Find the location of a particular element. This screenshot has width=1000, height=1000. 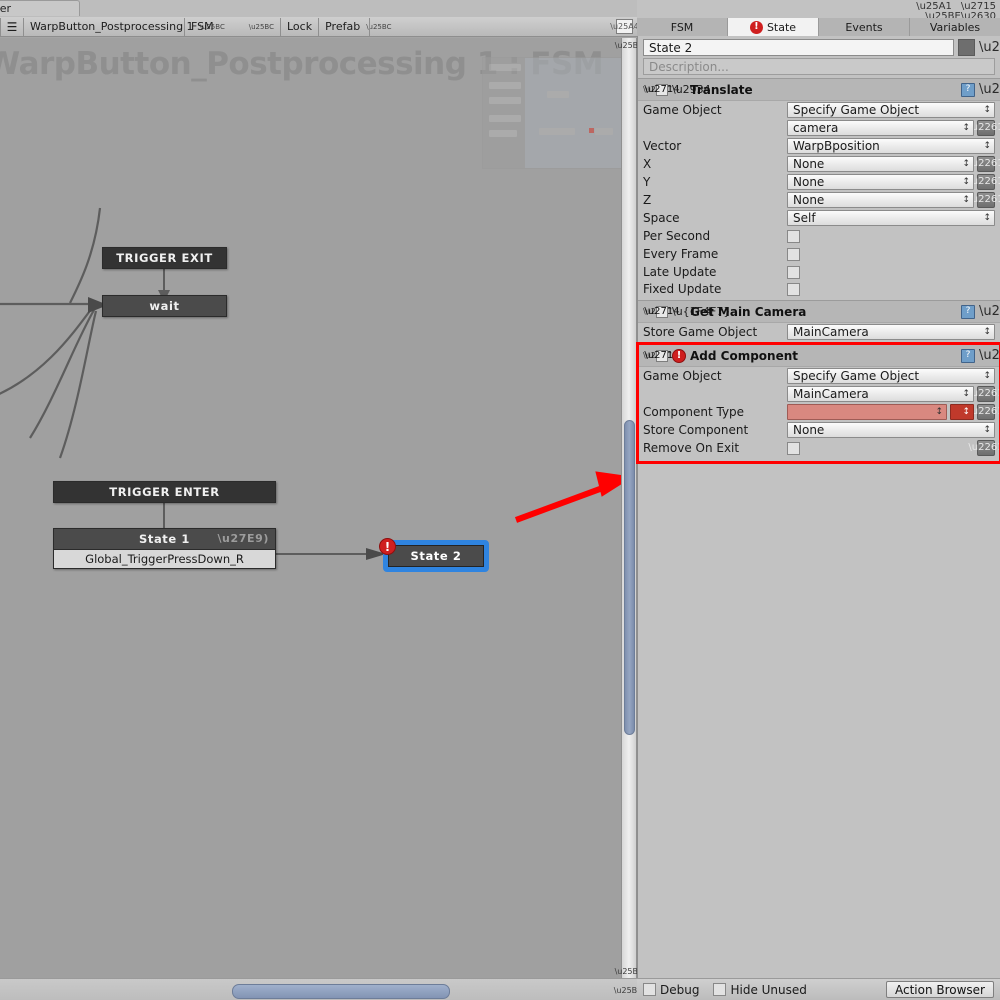

window-tab-playmaker: aker is located at coordinates (40, 8).